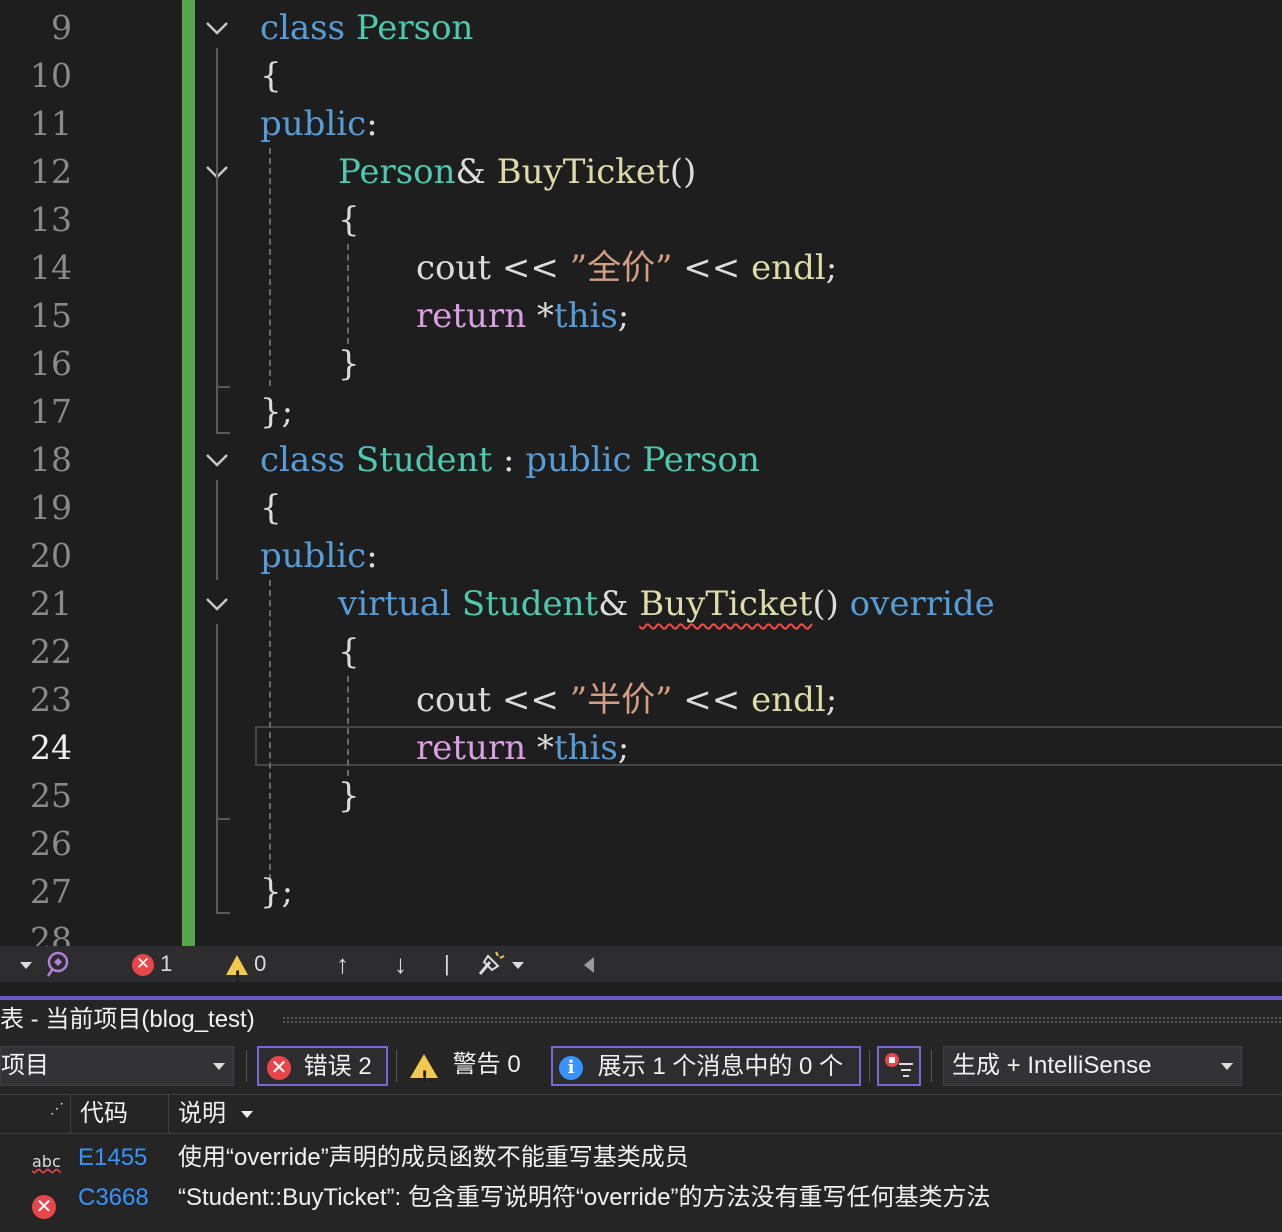 The height and width of the screenshot is (1232, 1282). I want to click on identifier: cout, so click(454, 700).